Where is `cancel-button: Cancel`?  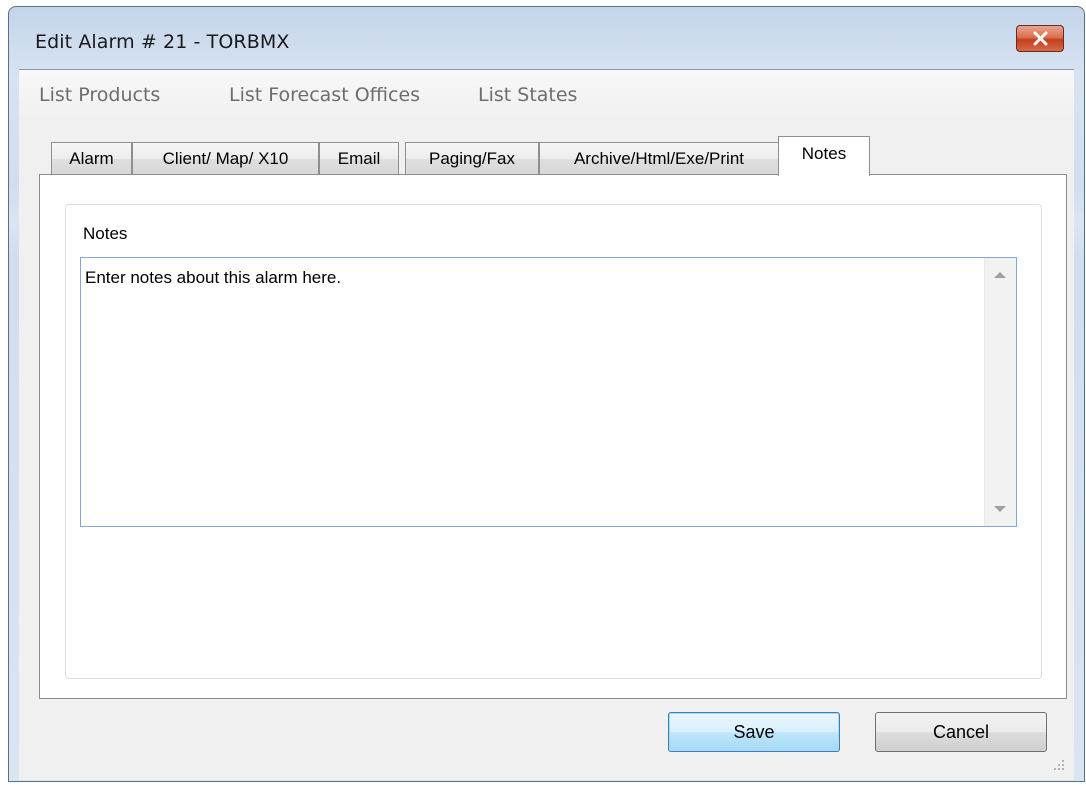
cancel-button: Cancel is located at coordinates (961, 732).